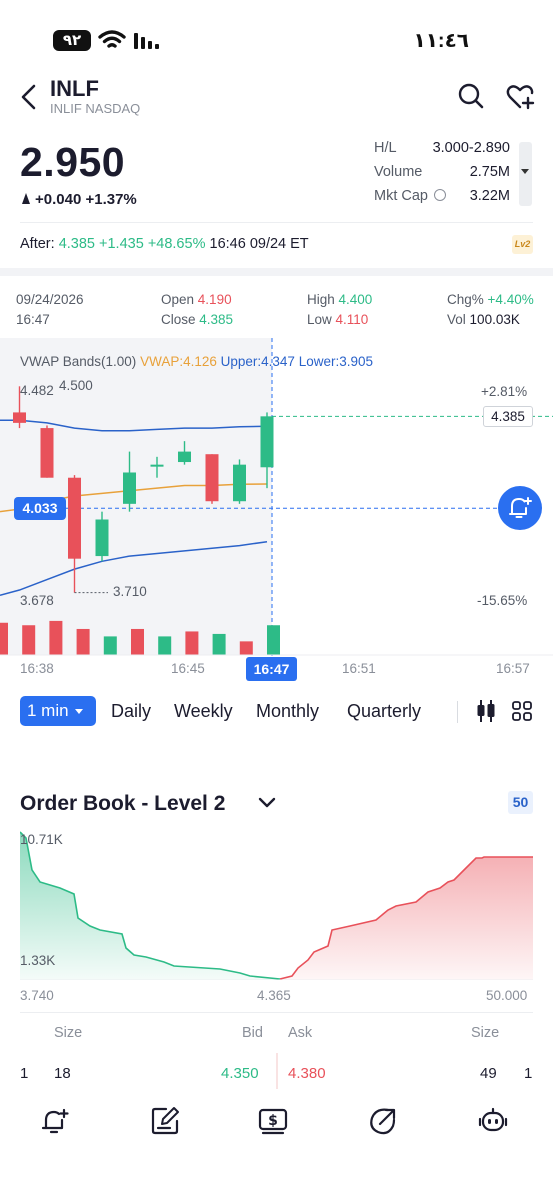  What do you see at coordinates (300, 1033) in the screenshot?
I see `ask-header: Ask` at bounding box center [300, 1033].